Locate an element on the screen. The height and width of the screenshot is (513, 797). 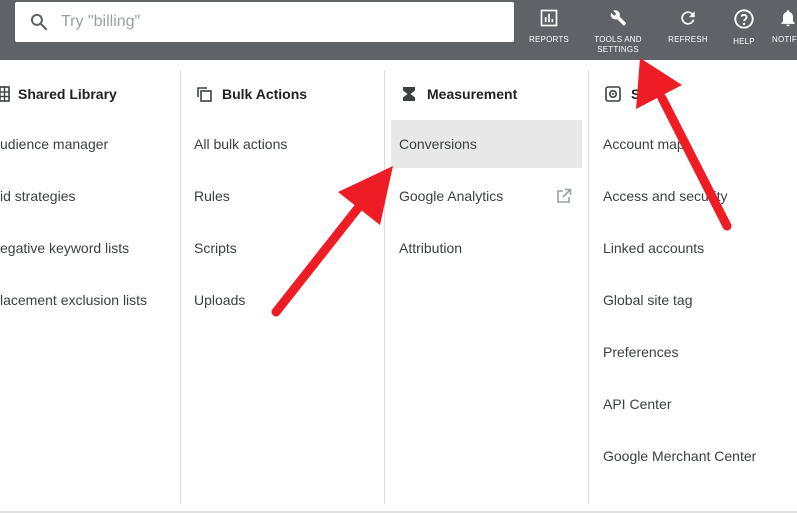
menu-item-uploads: Uploads is located at coordinates (287, 300).